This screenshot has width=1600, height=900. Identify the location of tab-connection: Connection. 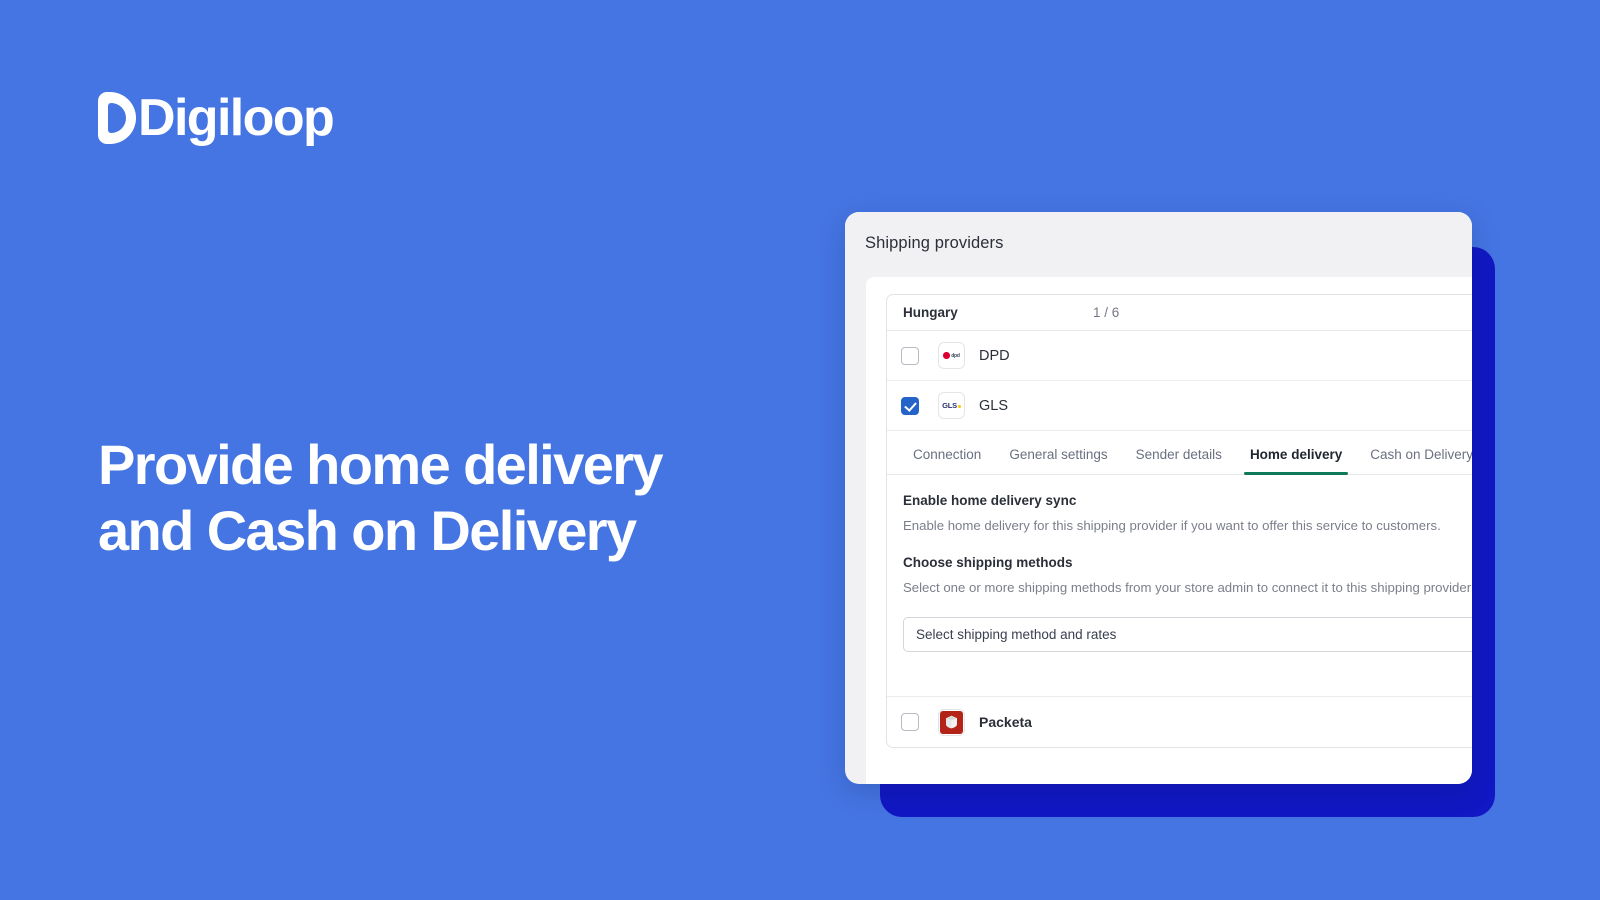
(947, 460).